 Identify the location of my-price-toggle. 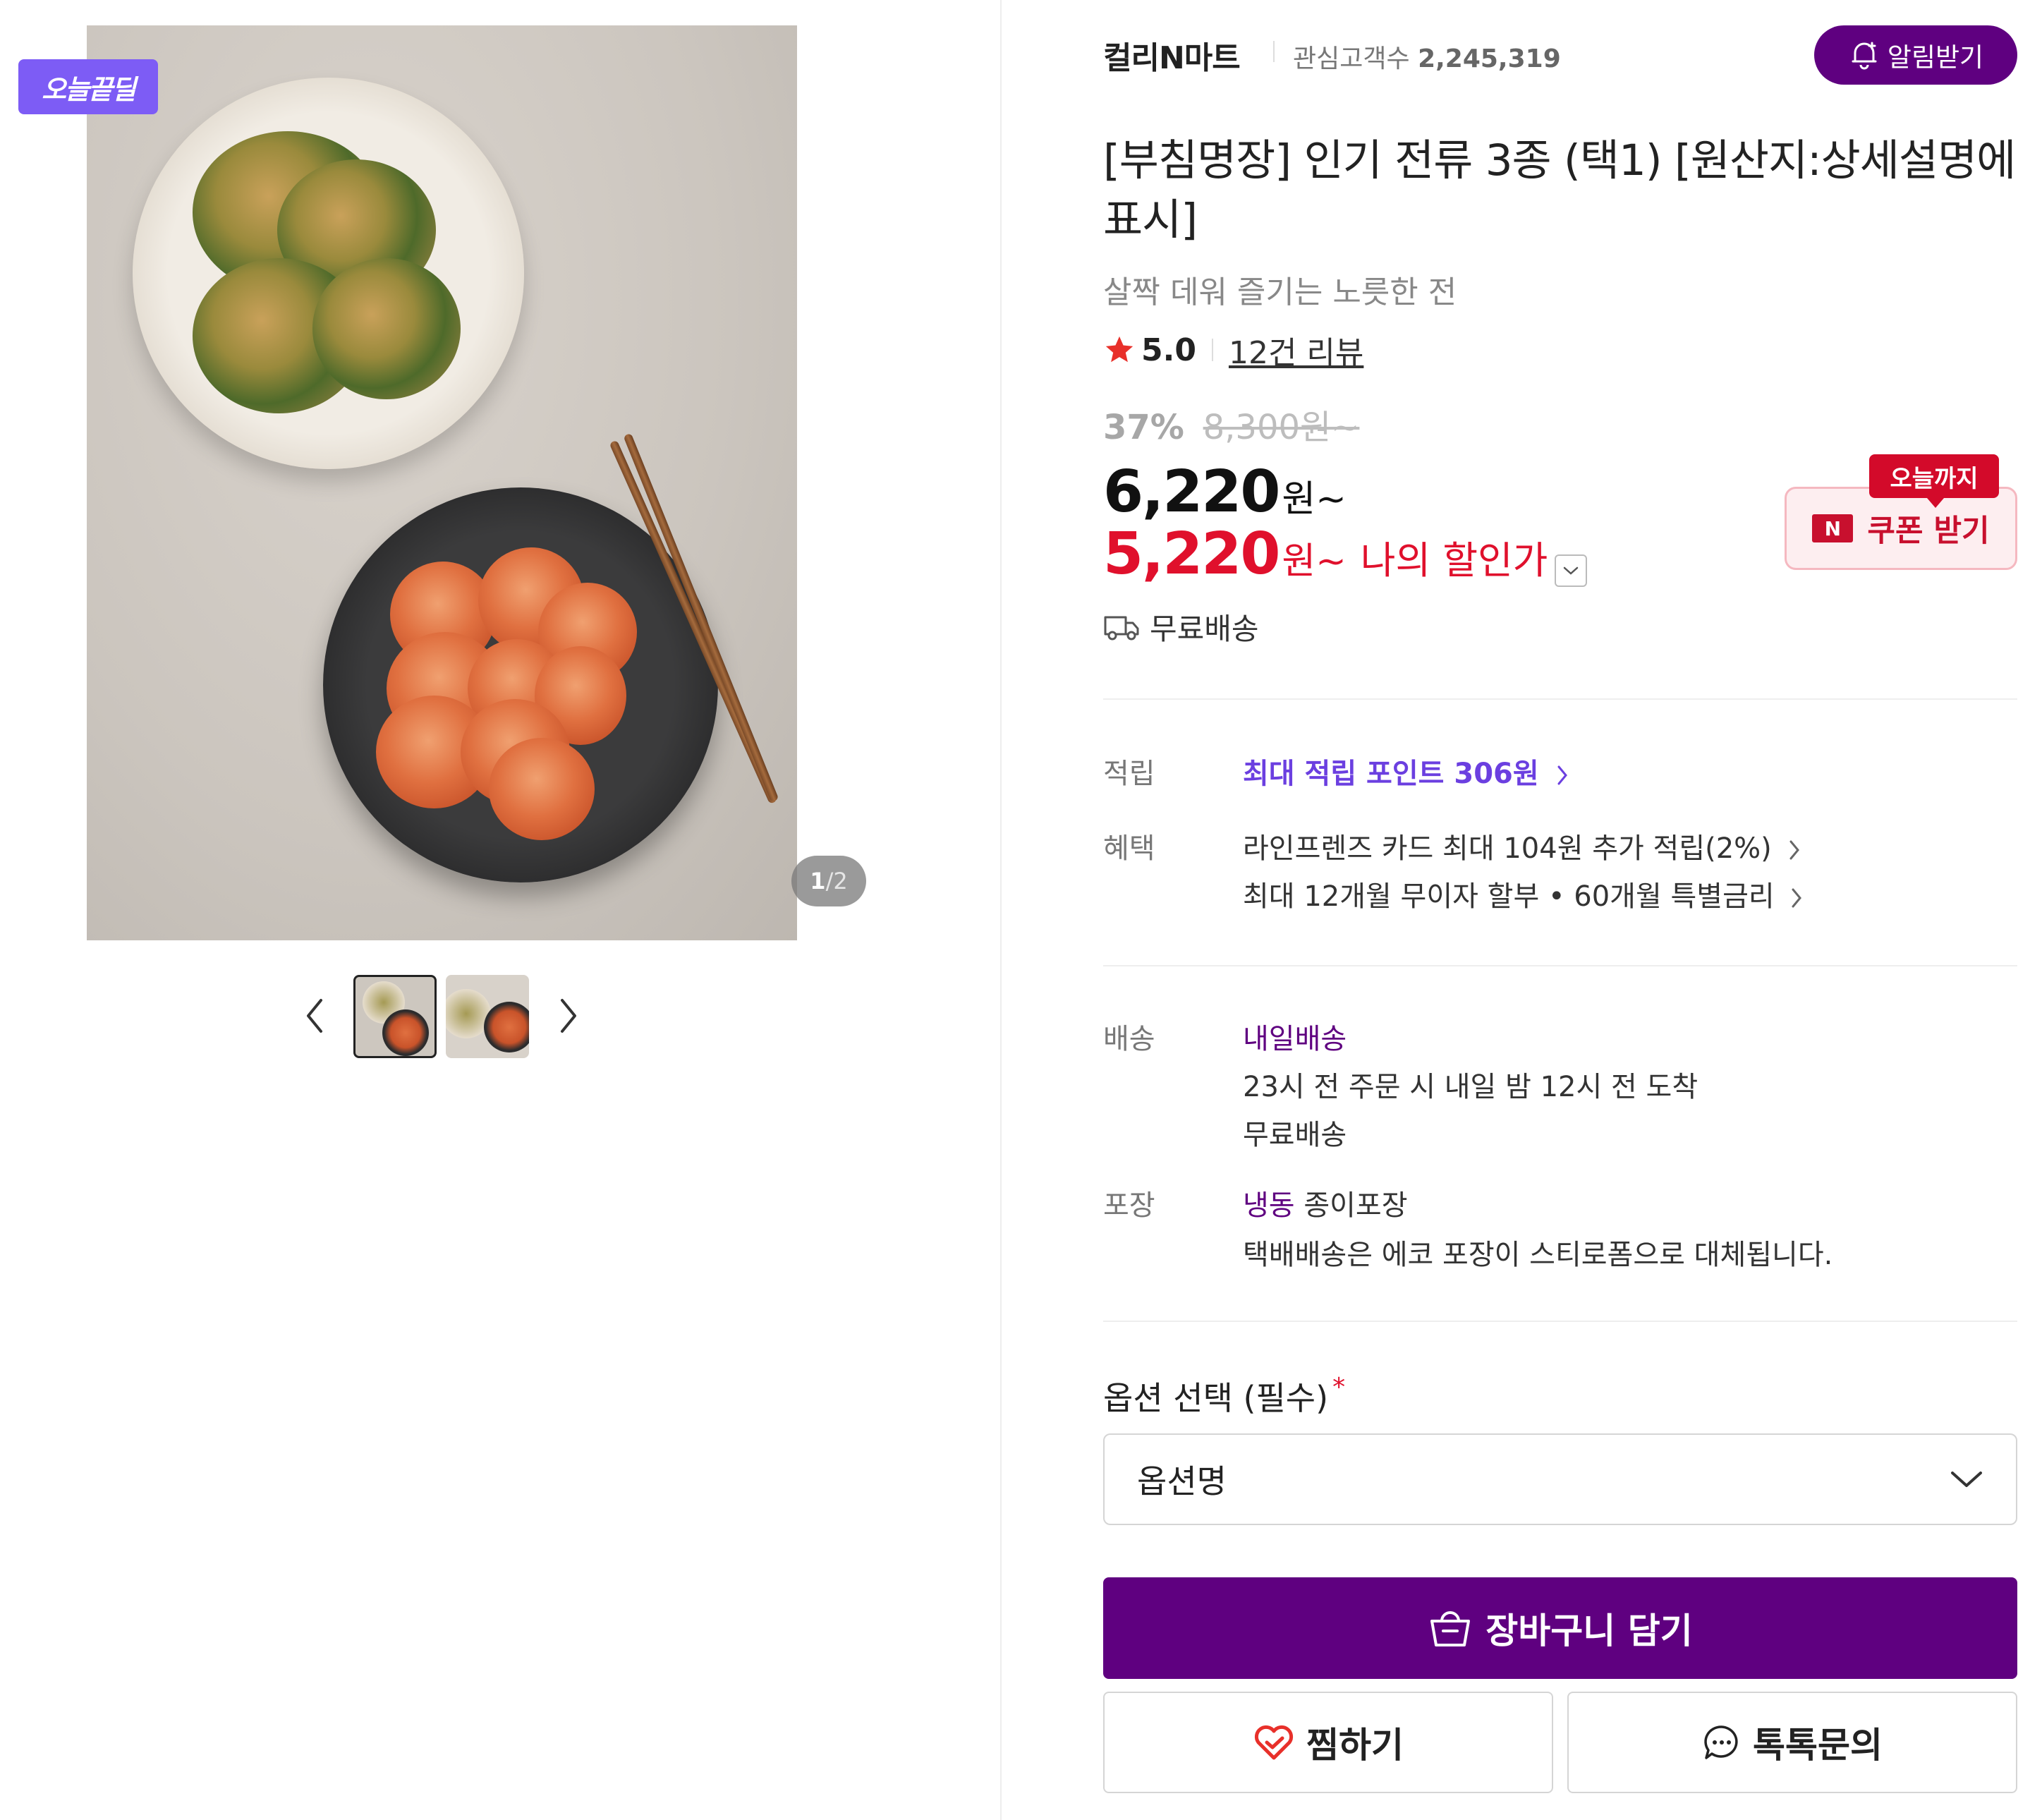
(1571, 571).